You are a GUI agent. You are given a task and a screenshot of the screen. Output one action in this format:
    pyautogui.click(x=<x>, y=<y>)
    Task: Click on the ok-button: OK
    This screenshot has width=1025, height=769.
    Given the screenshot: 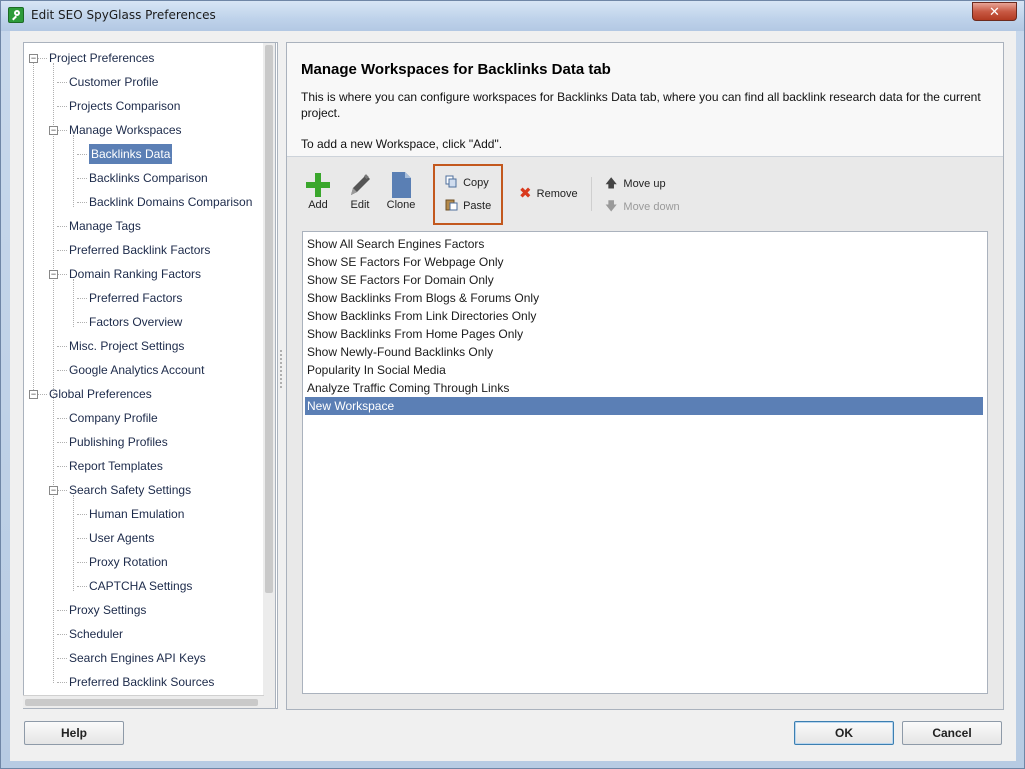 What is the action you would take?
    pyautogui.click(x=844, y=733)
    